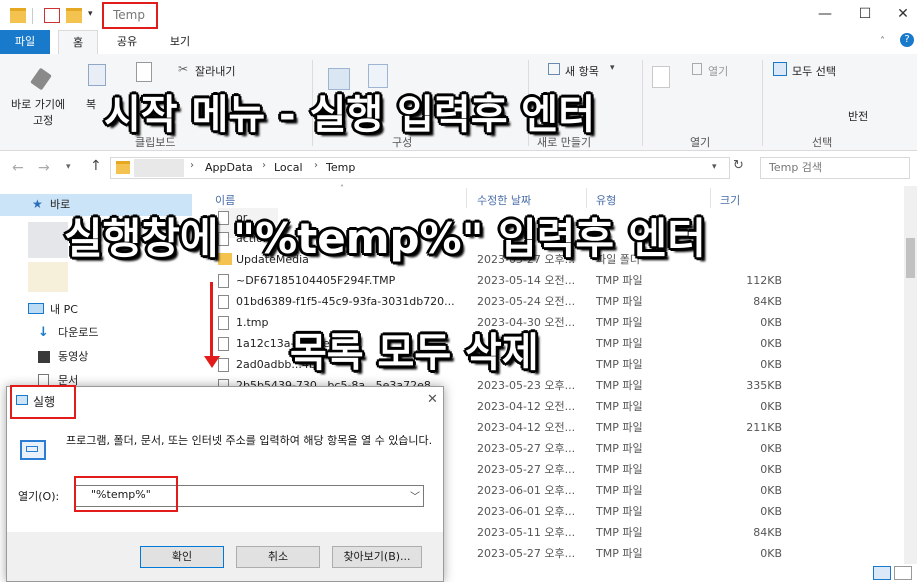 The image size is (917, 582). Describe the element at coordinates (44, 168) in the screenshot. I see `forward-icon: →` at that location.